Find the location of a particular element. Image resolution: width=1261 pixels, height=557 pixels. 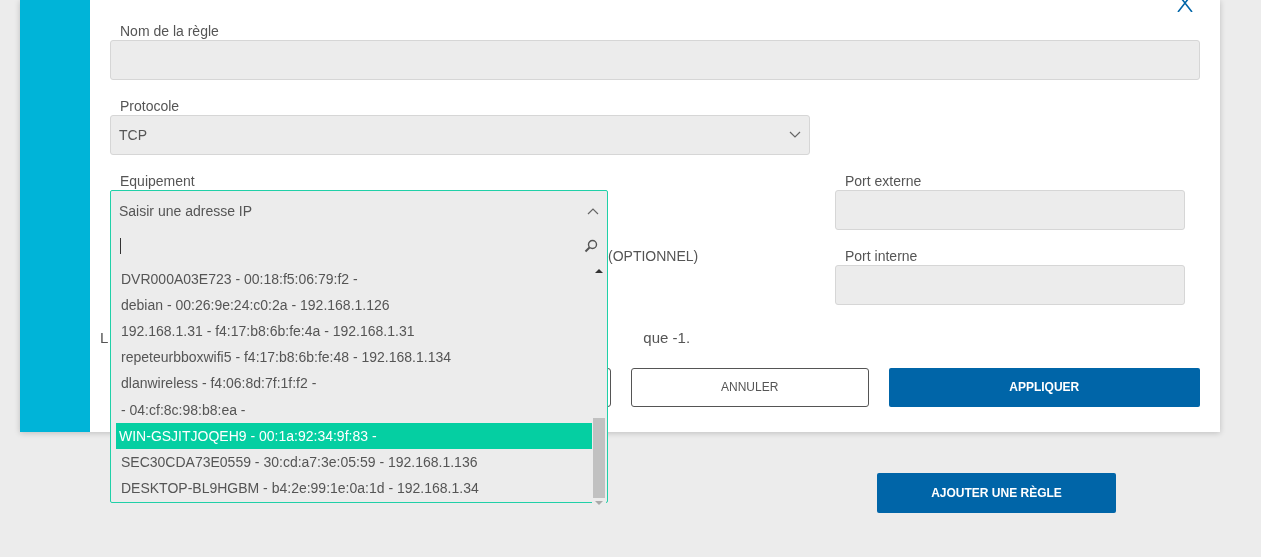

add-rule-button: AJOUTER UNE RÈGLE is located at coordinates (996, 493).